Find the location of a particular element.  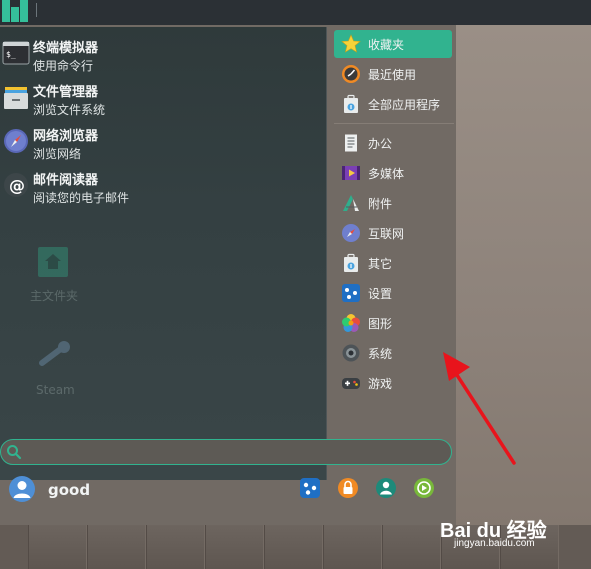

category-recent: 最近使用 is located at coordinates (393, 74).